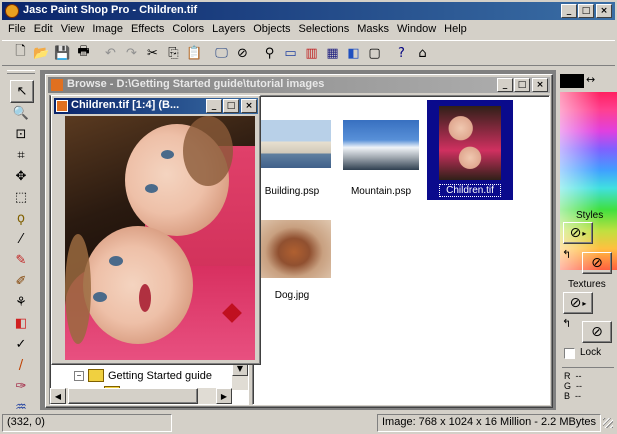 The width and height of the screenshot is (617, 434). What do you see at coordinates (324, 29) in the screenshot?
I see `menu-selections: Selections` at bounding box center [324, 29].